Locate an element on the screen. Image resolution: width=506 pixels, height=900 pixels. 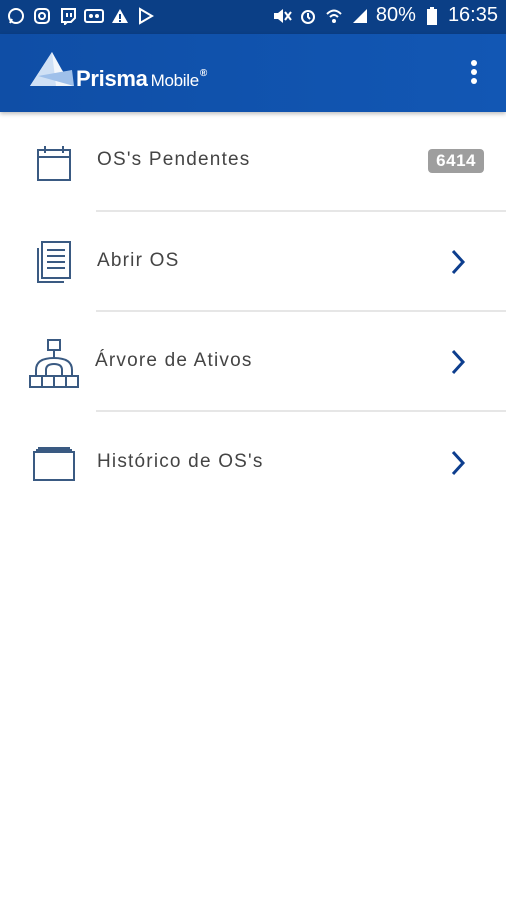
status-bar: 80% 16:35 is located at coordinates (253, 17).